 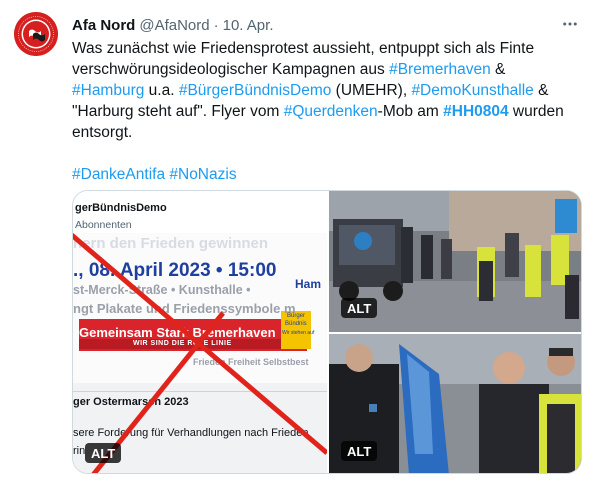 What do you see at coordinates (440, 69) in the screenshot?
I see `hashtag-bremerhaven: #Bremerhaven` at bounding box center [440, 69].